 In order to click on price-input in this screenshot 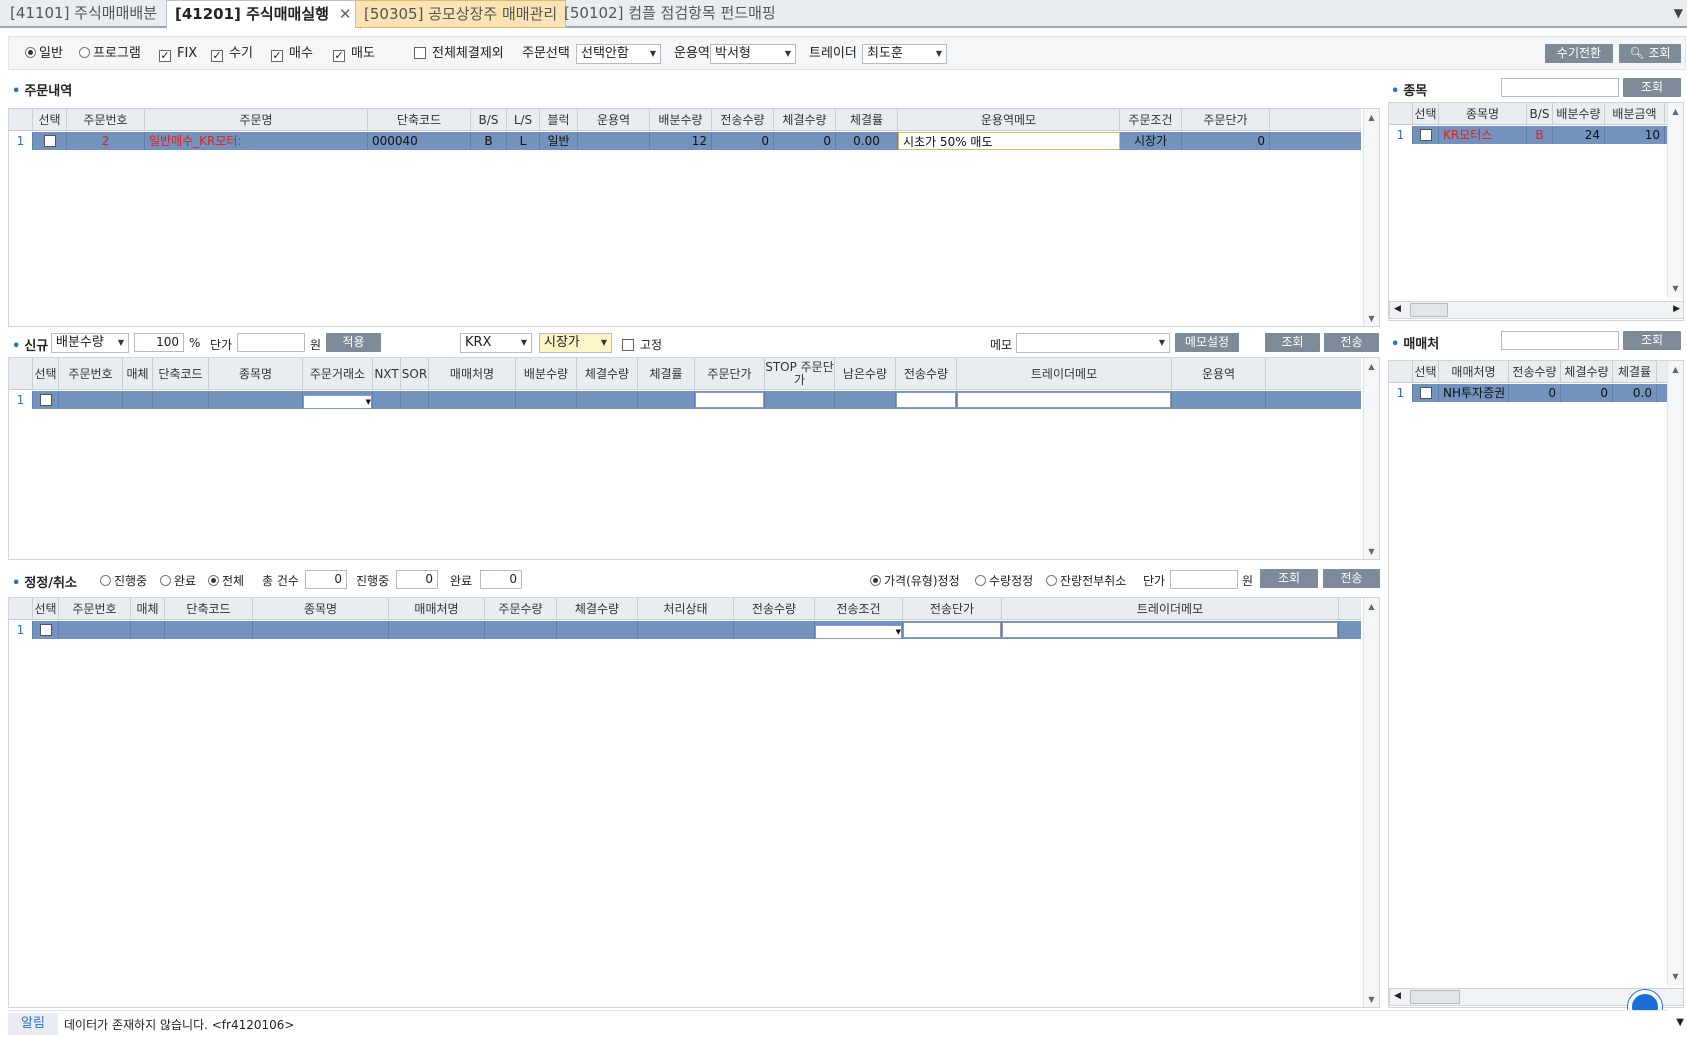, I will do `click(271, 342)`.